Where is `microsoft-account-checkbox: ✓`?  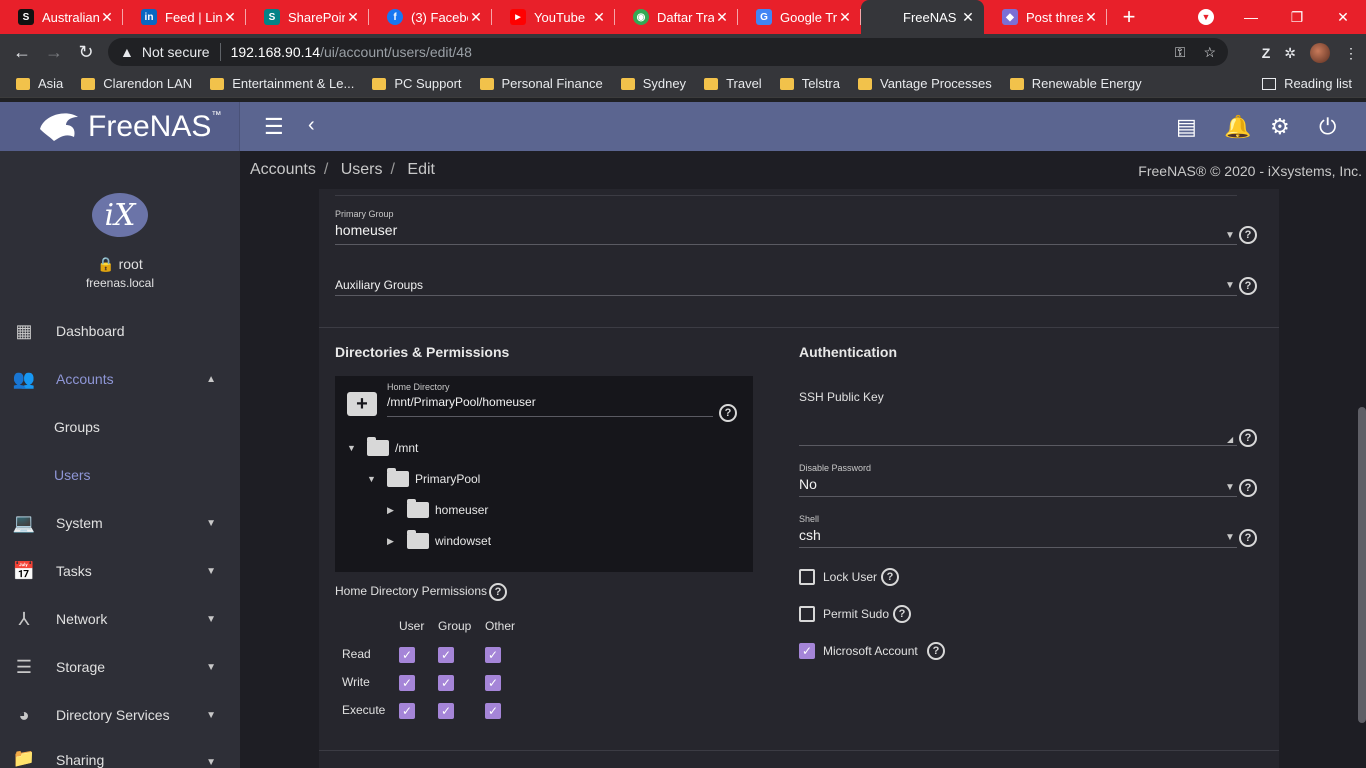 microsoft-account-checkbox: ✓ is located at coordinates (807, 651).